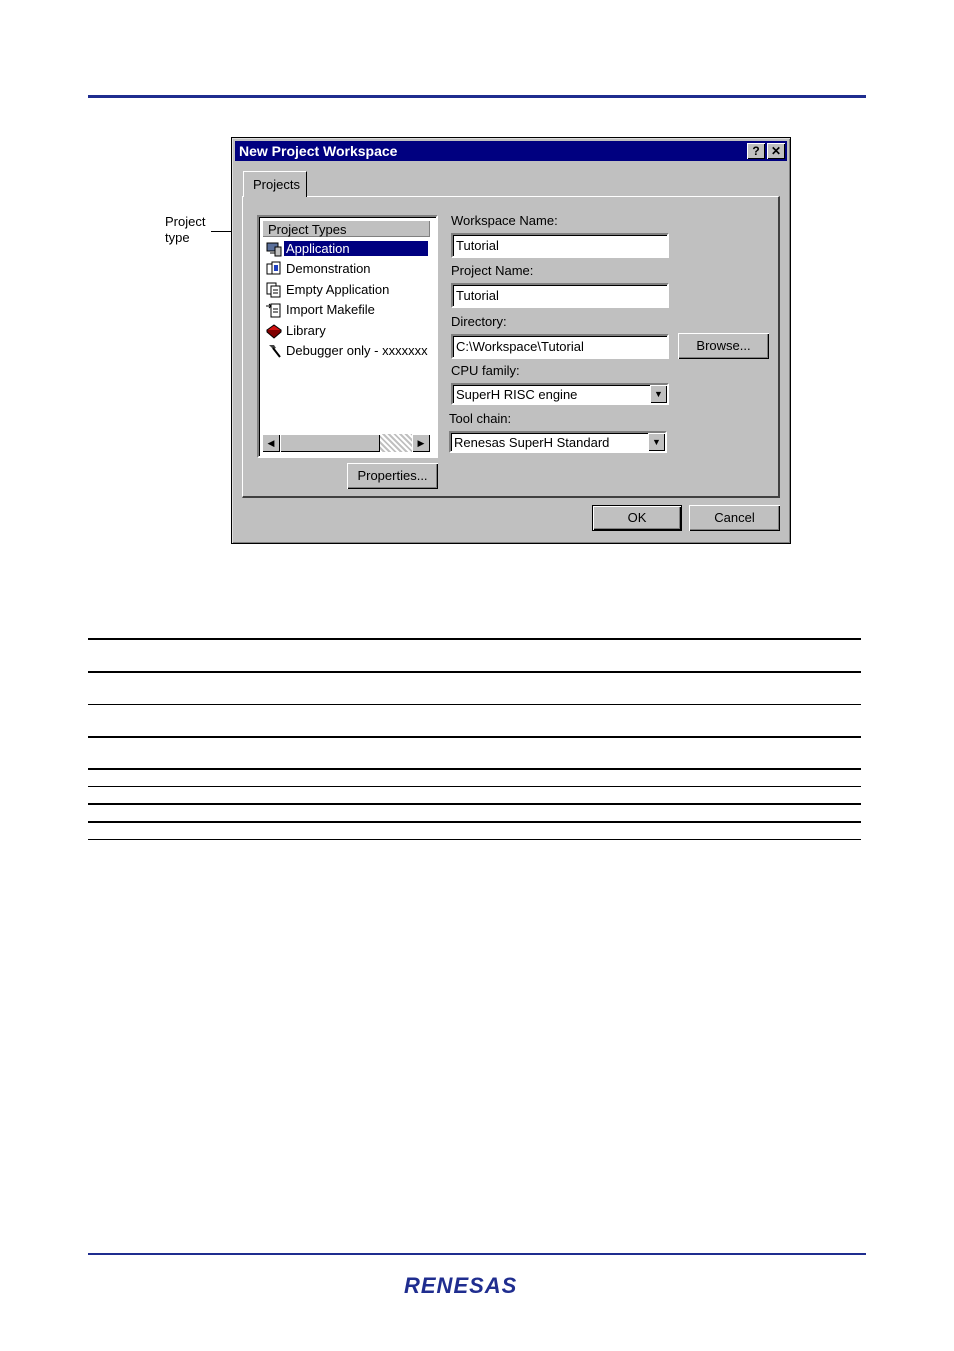 The image size is (954, 1351). What do you see at coordinates (275, 351) in the screenshot?
I see `hammer-icon` at bounding box center [275, 351].